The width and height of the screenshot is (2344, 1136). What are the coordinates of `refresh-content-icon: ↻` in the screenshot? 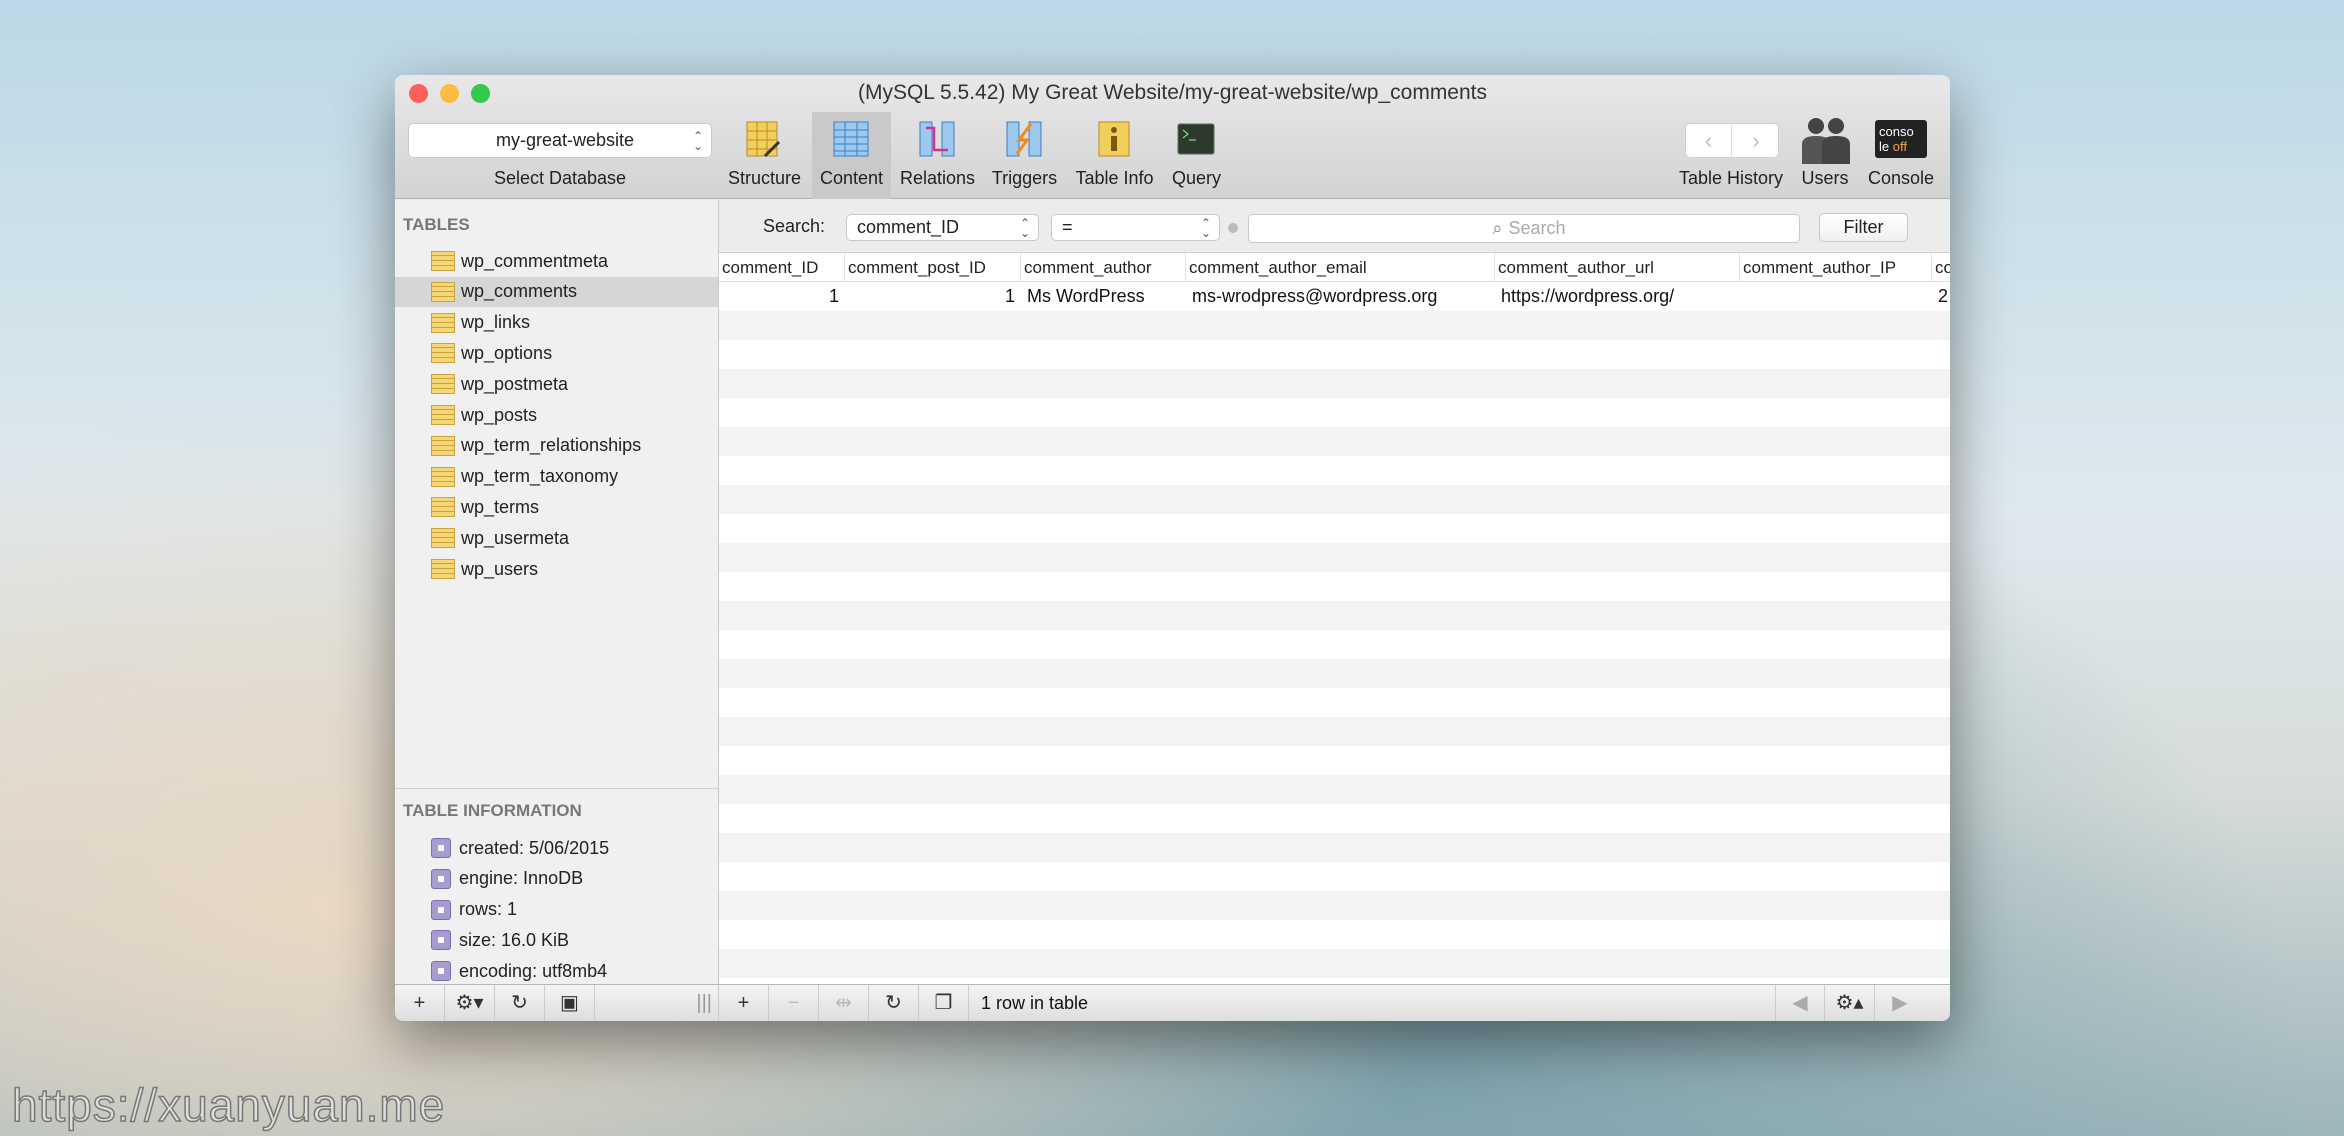 It's located at (894, 1003).